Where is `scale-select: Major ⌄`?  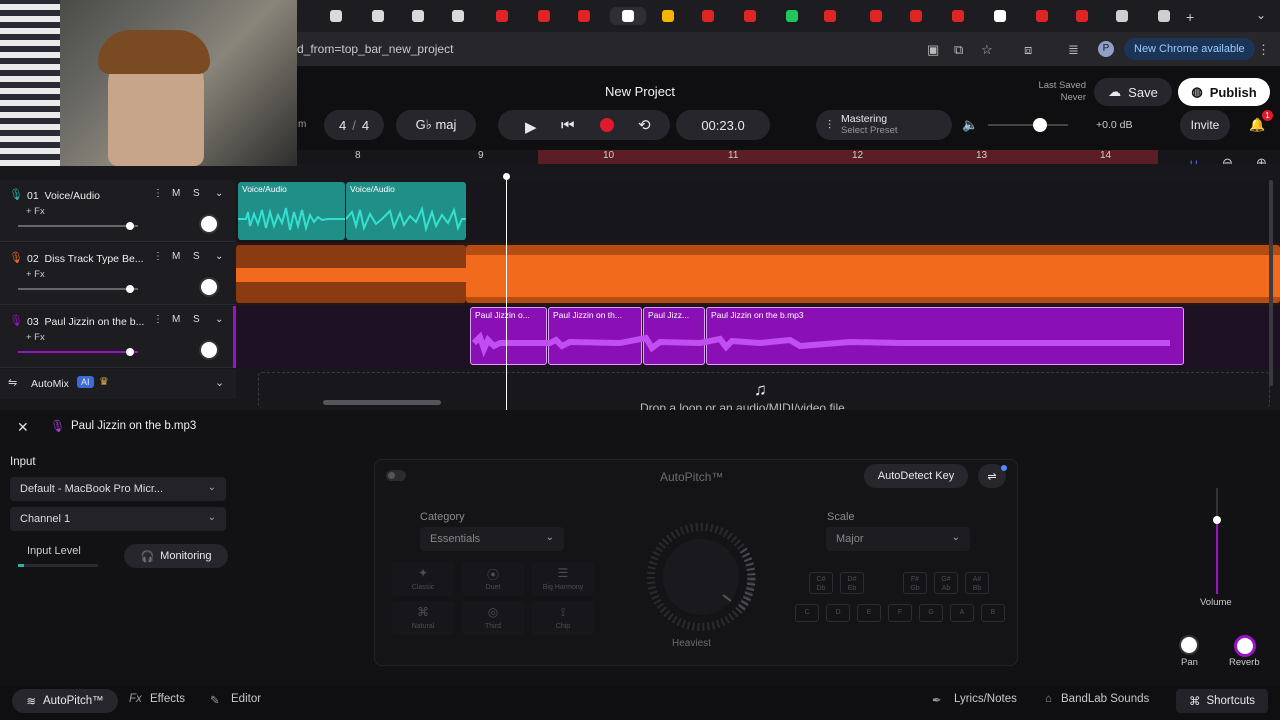
scale-select: Major ⌄ is located at coordinates (898, 539).